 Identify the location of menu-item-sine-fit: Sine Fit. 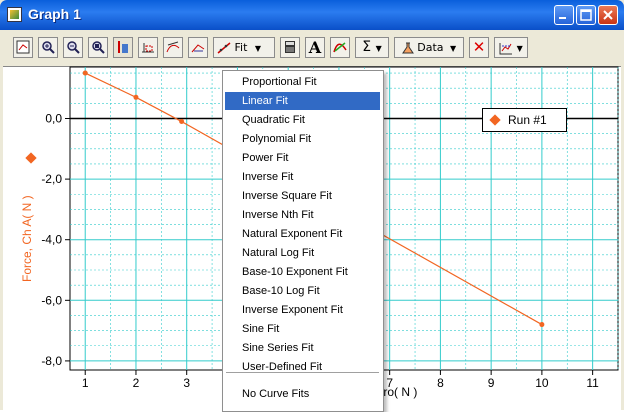
(302, 329).